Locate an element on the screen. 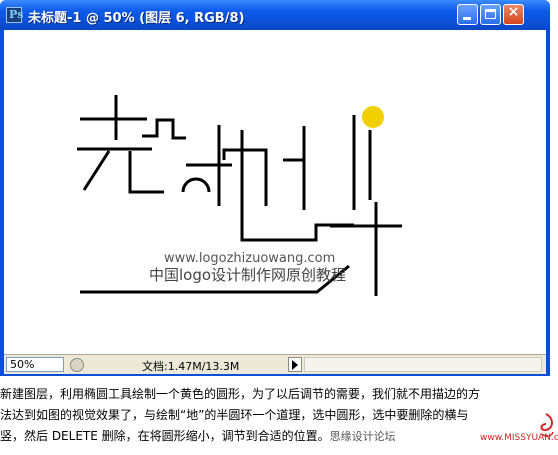 The width and height of the screenshot is (558, 455). app-icon-letter: Ps is located at coordinates (16, 14).